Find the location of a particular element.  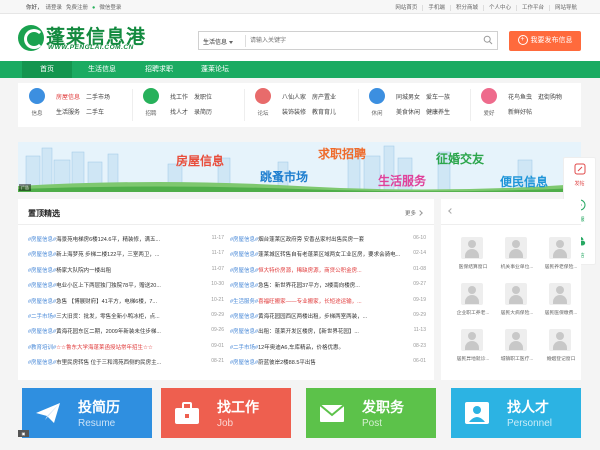

top-link-home: 网站首页 is located at coordinates (406, 8).